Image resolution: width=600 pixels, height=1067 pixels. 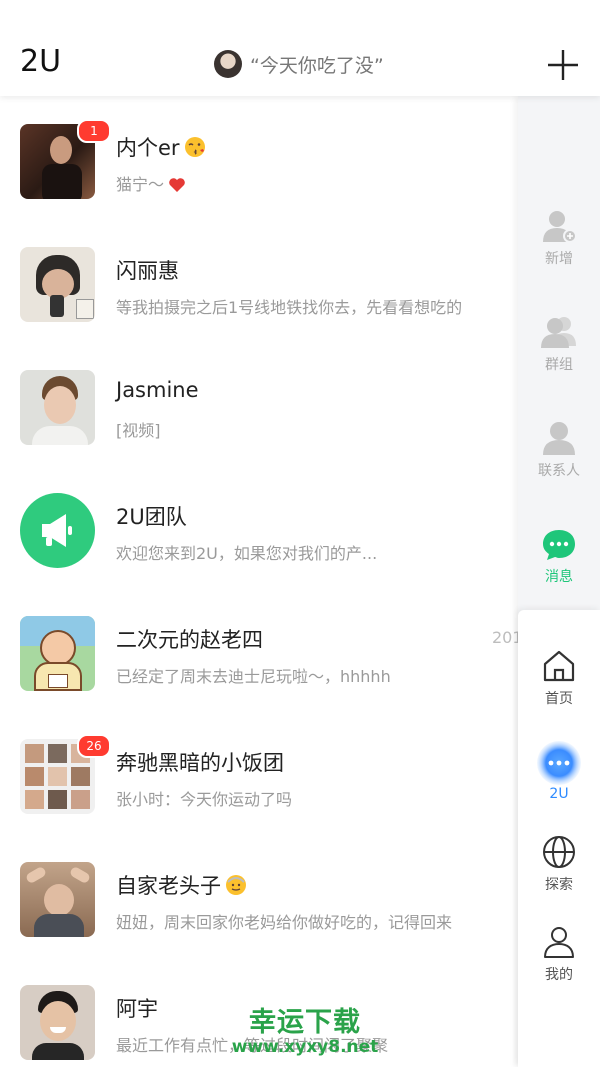 What do you see at coordinates (94, 131) in the screenshot?
I see `unread-badge: 1` at bounding box center [94, 131].